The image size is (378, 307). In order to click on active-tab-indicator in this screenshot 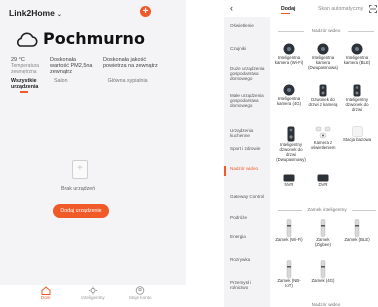, I will do `click(285, 14)`.